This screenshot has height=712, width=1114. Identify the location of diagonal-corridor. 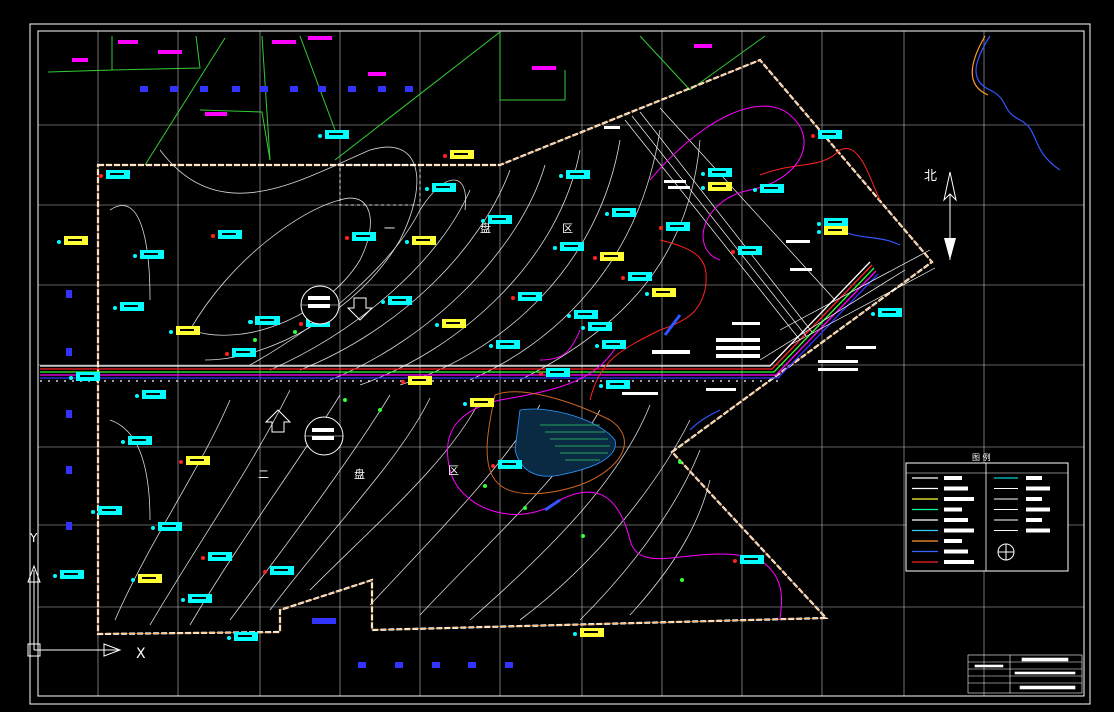
(780, 234).